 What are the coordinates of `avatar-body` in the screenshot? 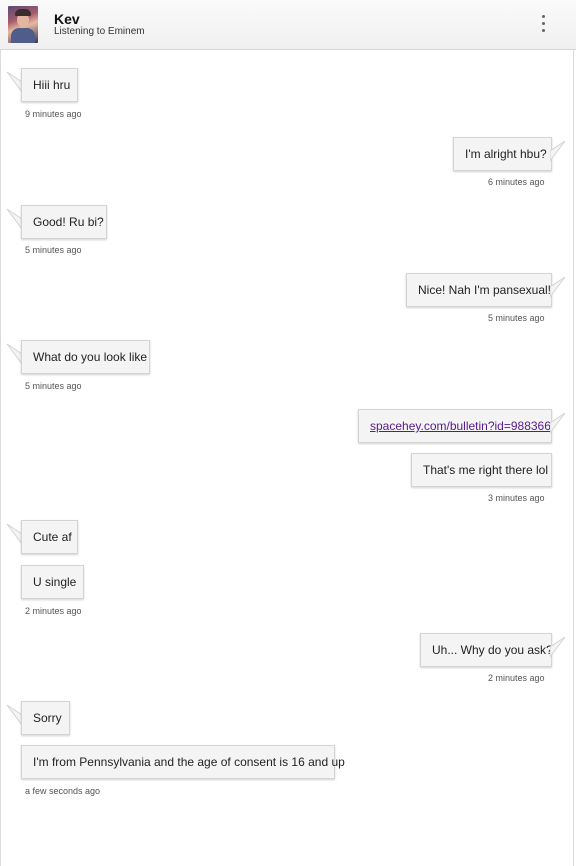 It's located at (23, 35).